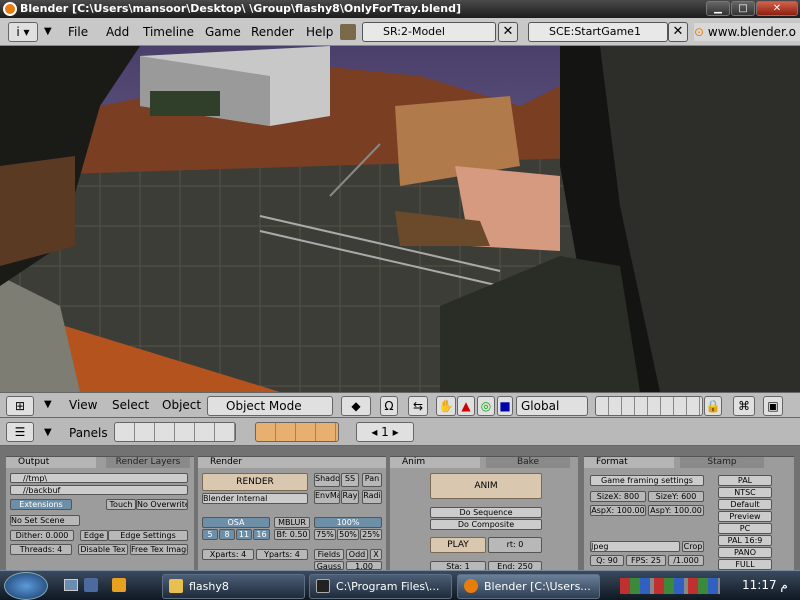  I want to click on crop-toggle: Crop, so click(693, 546).